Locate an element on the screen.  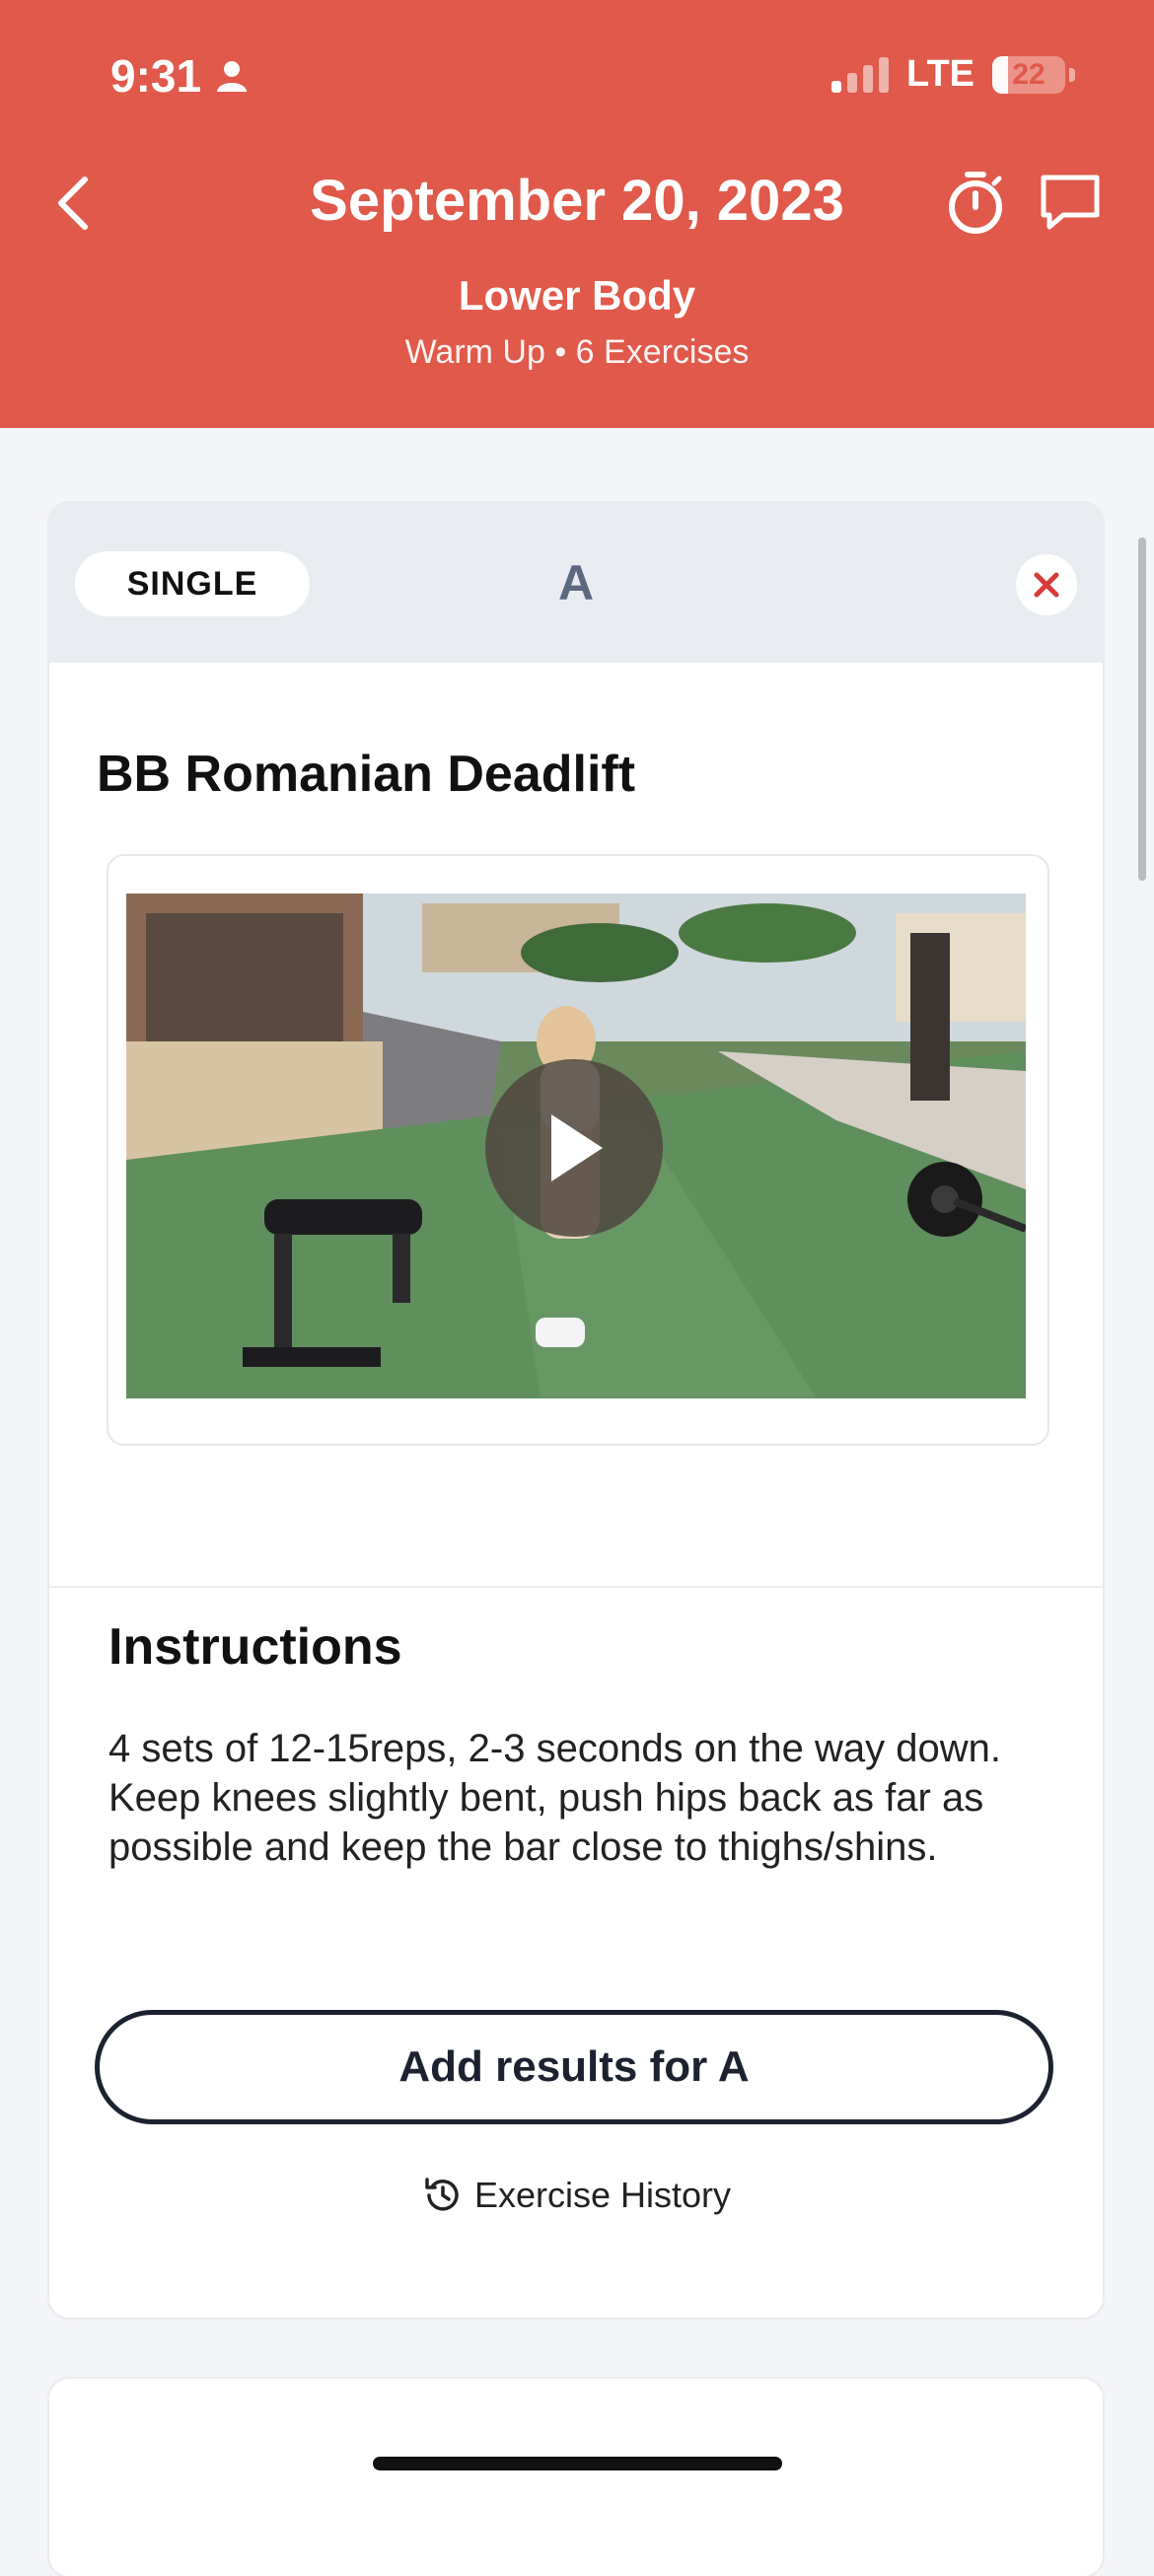
exercise-card-header: SINGLE A is located at coordinates (576, 583).